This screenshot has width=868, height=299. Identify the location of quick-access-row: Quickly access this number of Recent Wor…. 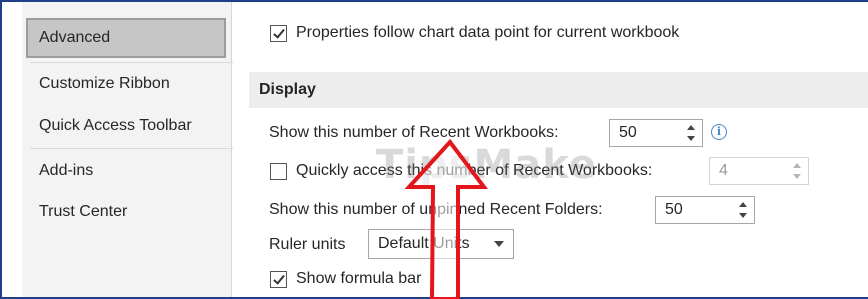
(461, 171).